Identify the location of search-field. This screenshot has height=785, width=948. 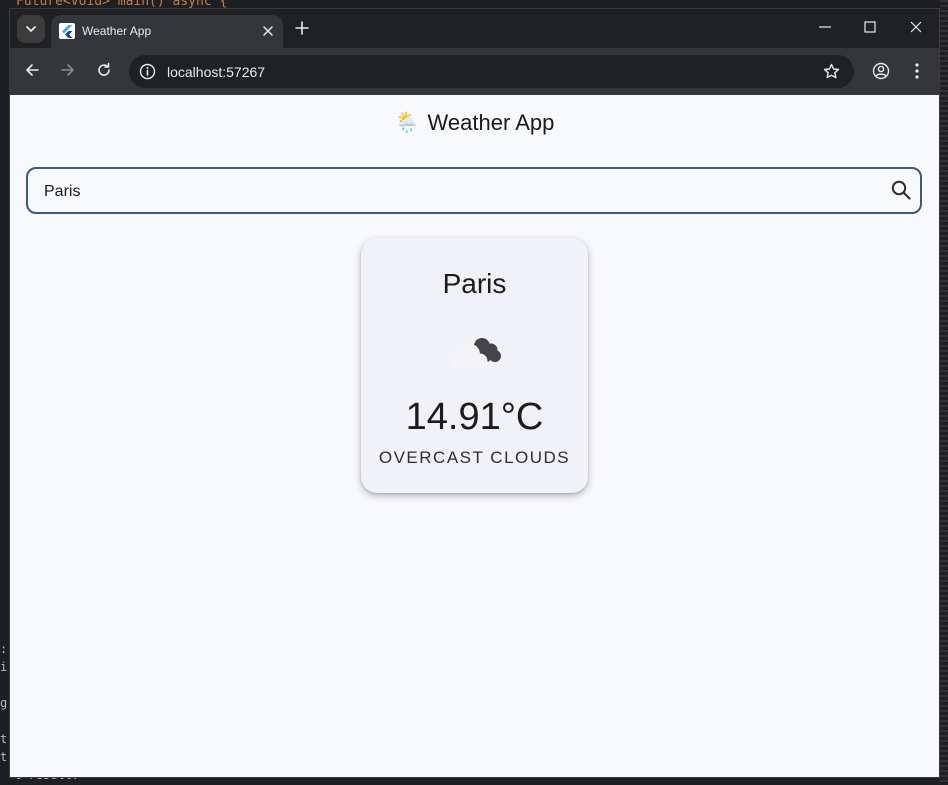
(474, 190).